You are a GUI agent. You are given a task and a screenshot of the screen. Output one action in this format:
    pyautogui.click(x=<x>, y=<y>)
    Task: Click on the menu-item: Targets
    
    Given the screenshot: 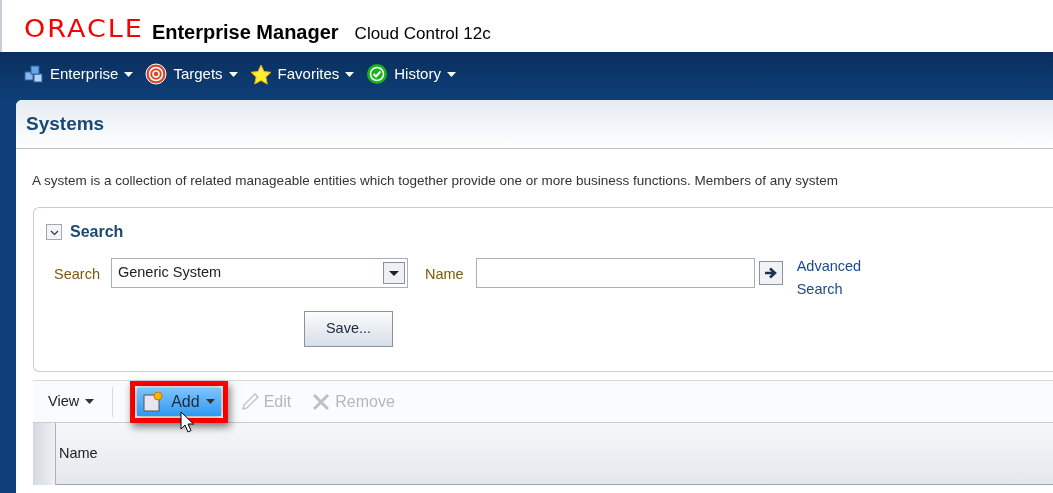 What is the action you would take?
    pyautogui.click(x=191, y=74)
    